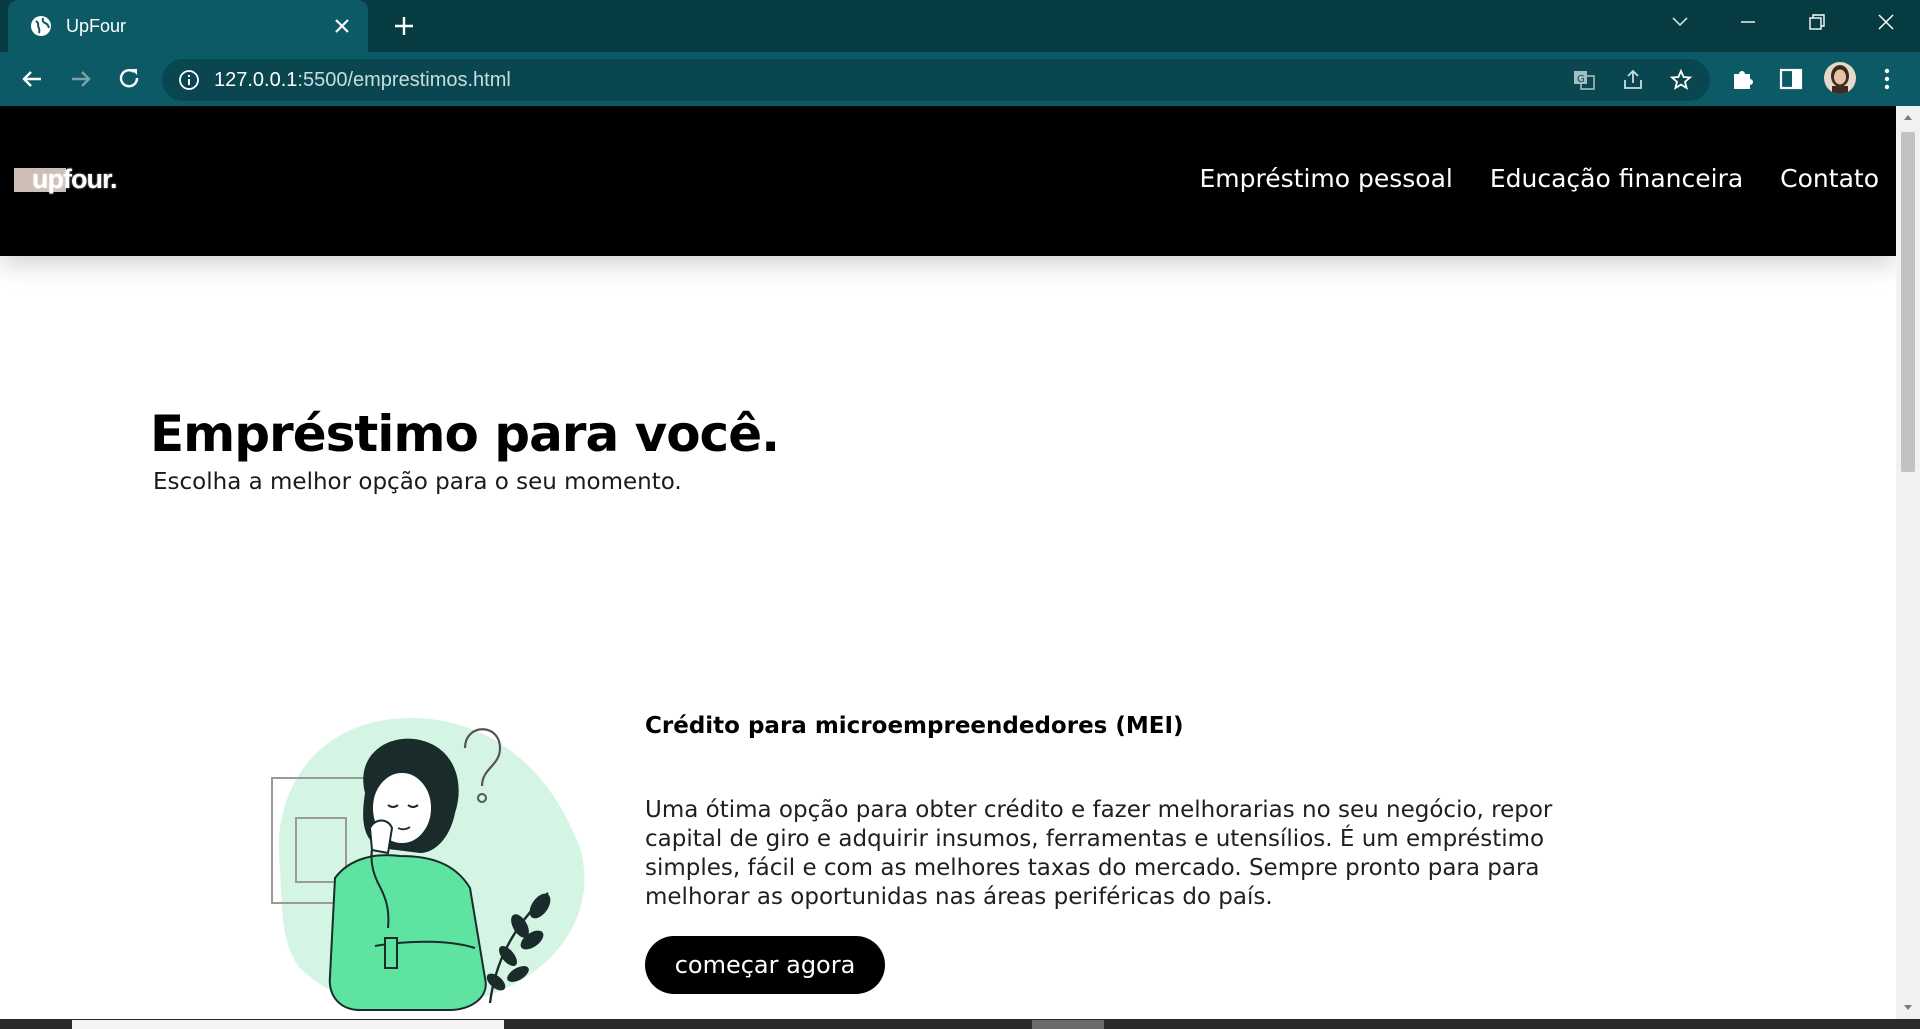 The width and height of the screenshot is (1920, 1029). Describe the element at coordinates (1748, 22) in the screenshot. I see `minimize-icon` at that location.